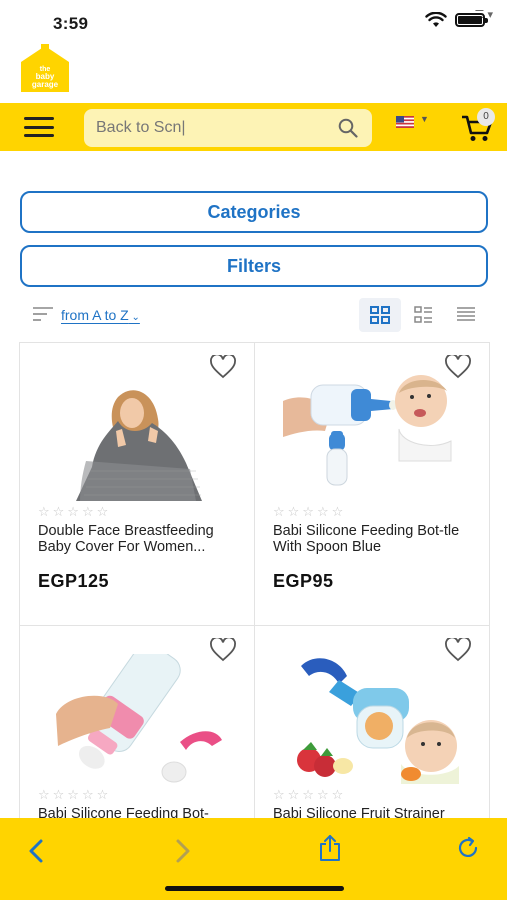 This screenshot has width=507, height=900. What do you see at coordinates (254, 888) in the screenshot?
I see `home-indicator` at bounding box center [254, 888].